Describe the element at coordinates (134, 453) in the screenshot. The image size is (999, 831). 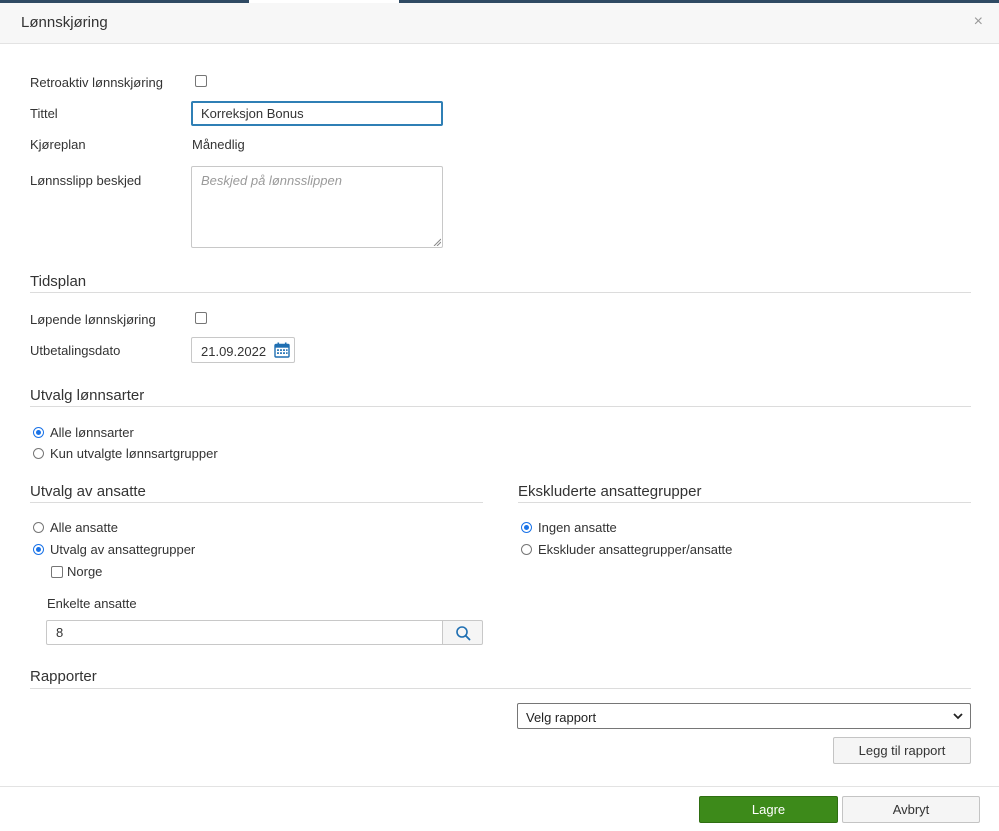
I see `radio-label: Kun utvalgte lønnsartgrupper` at that location.